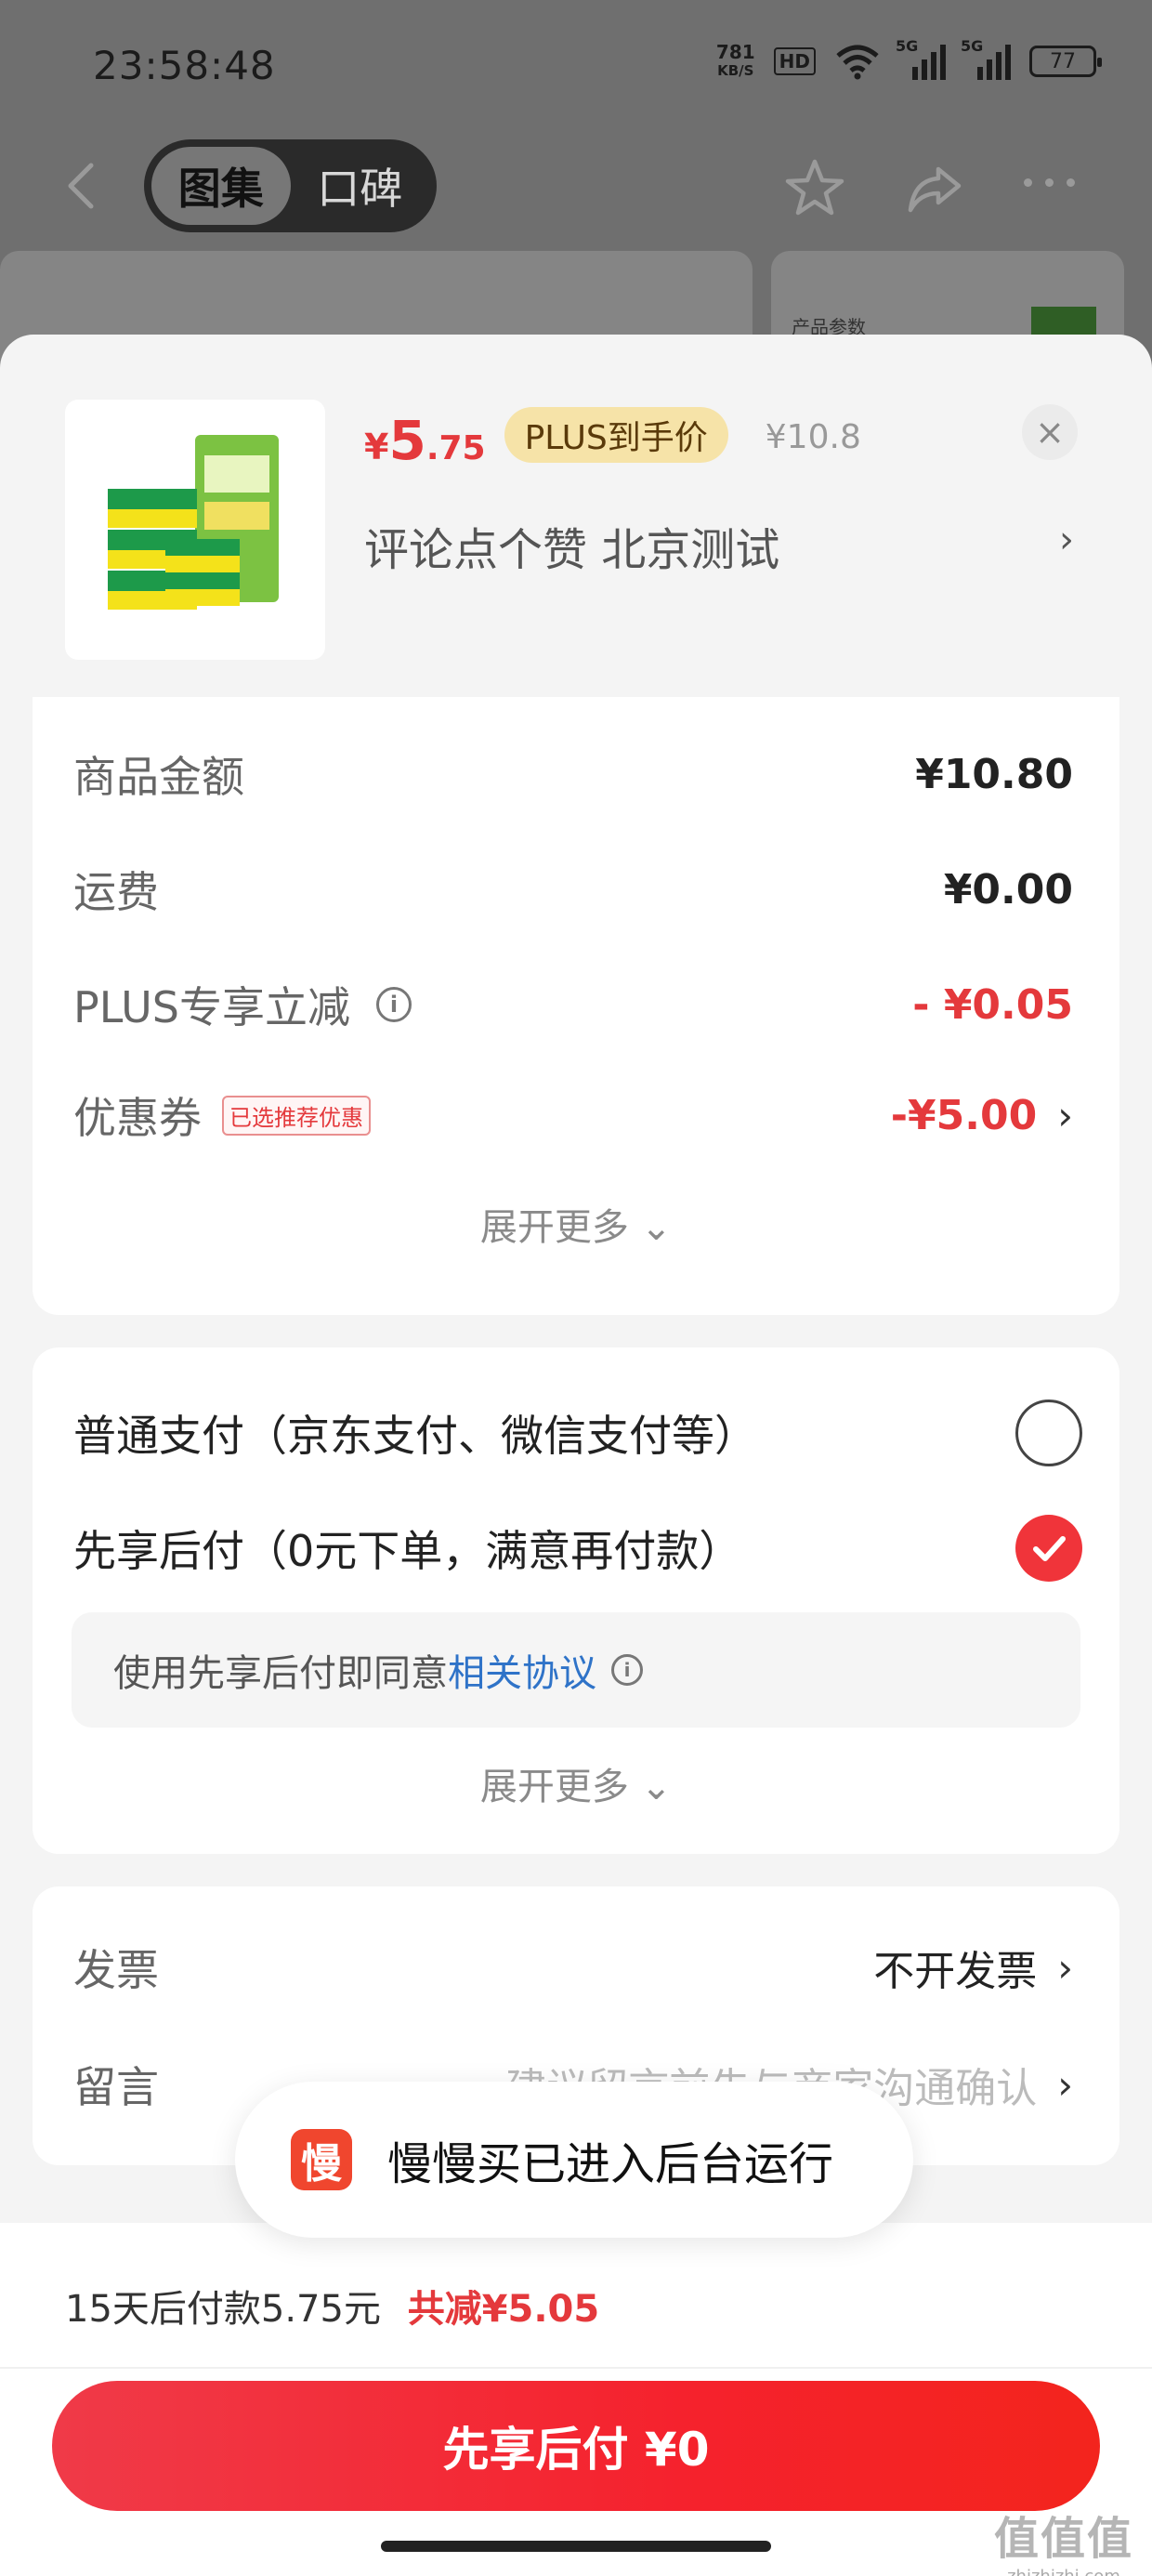 The image size is (1152, 2576). What do you see at coordinates (576, 1783) in the screenshot?
I see `expand-more-payment: 展开更多 ⌄` at bounding box center [576, 1783].